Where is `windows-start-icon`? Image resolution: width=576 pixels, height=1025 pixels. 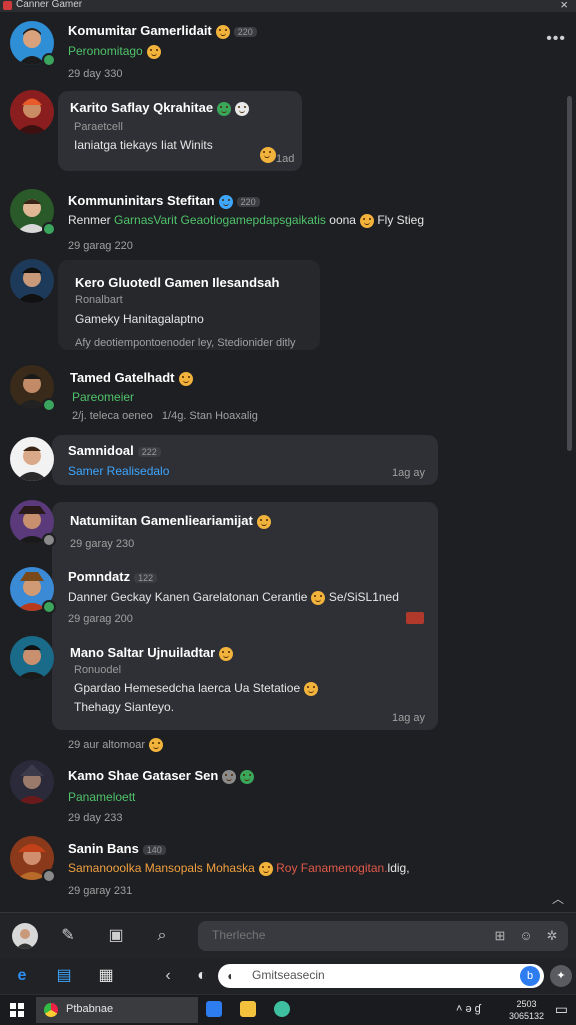
windows-start-icon is located at coordinates (17, 1010).